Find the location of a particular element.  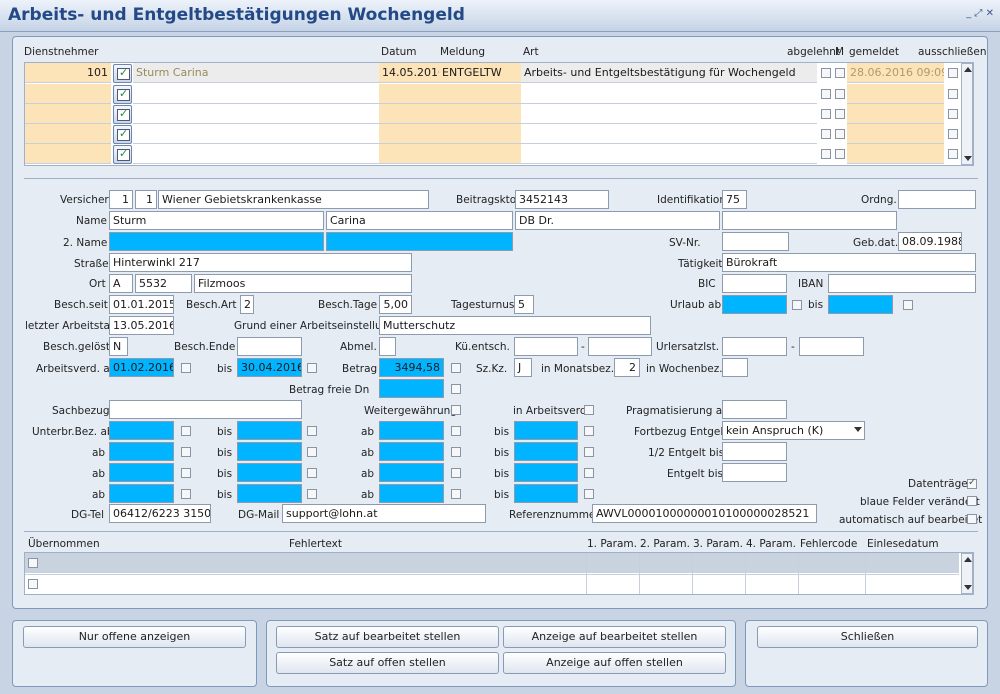

beschende-field is located at coordinates (269, 346).